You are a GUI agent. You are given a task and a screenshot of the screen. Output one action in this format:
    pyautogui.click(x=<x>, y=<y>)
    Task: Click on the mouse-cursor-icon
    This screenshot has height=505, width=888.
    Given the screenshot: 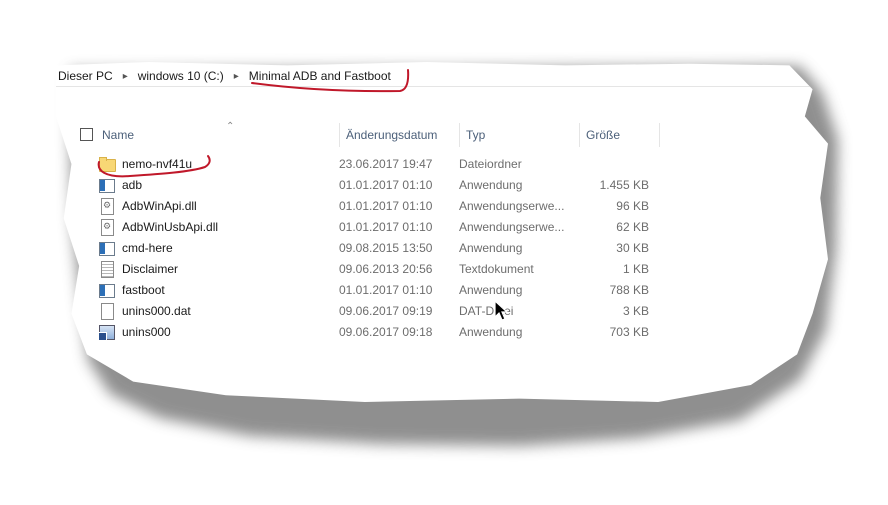 What is the action you would take?
    pyautogui.click(x=501, y=310)
    